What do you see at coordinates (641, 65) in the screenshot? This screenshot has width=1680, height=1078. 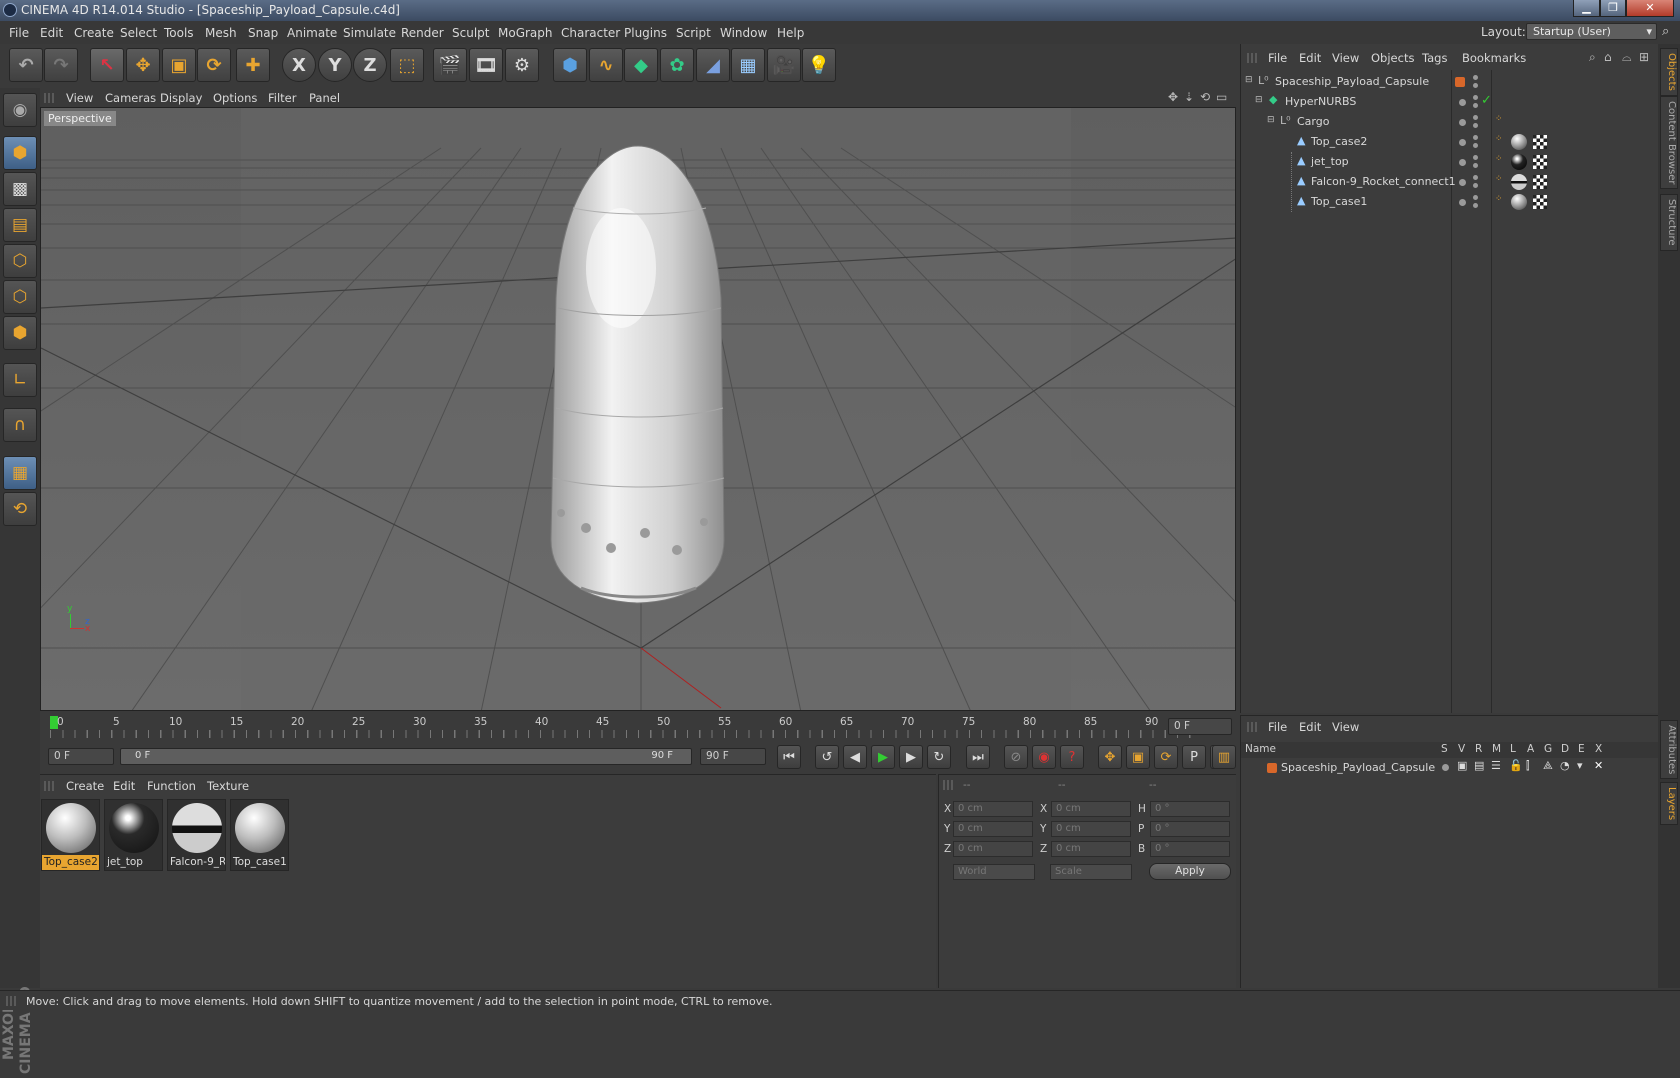 I see `nurbs-button: ◆` at bounding box center [641, 65].